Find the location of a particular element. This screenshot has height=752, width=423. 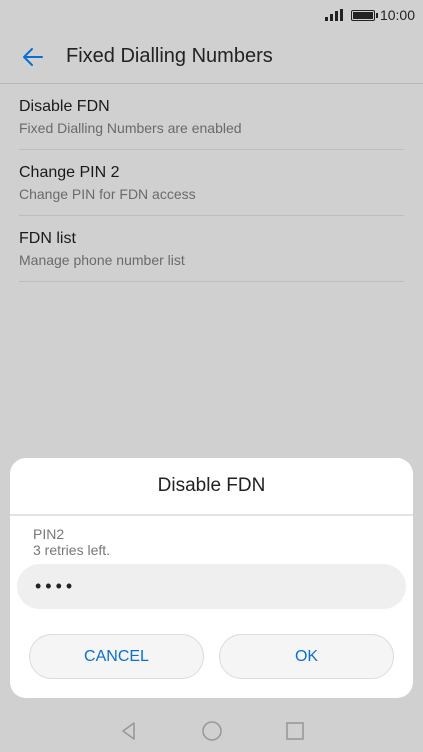

list-item-subtitle: Manage phone number list is located at coordinates (102, 260).